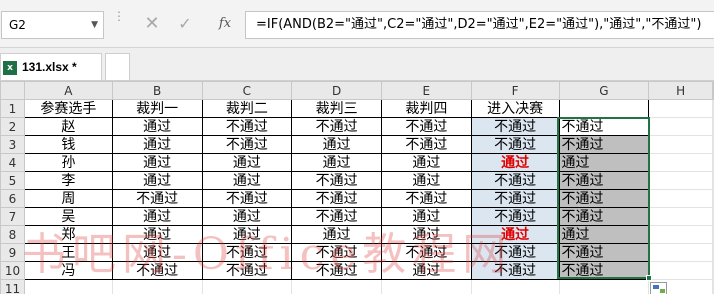 The height and width of the screenshot is (294, 714). I want to click on quick-analysis-icon, so click(658, 288).